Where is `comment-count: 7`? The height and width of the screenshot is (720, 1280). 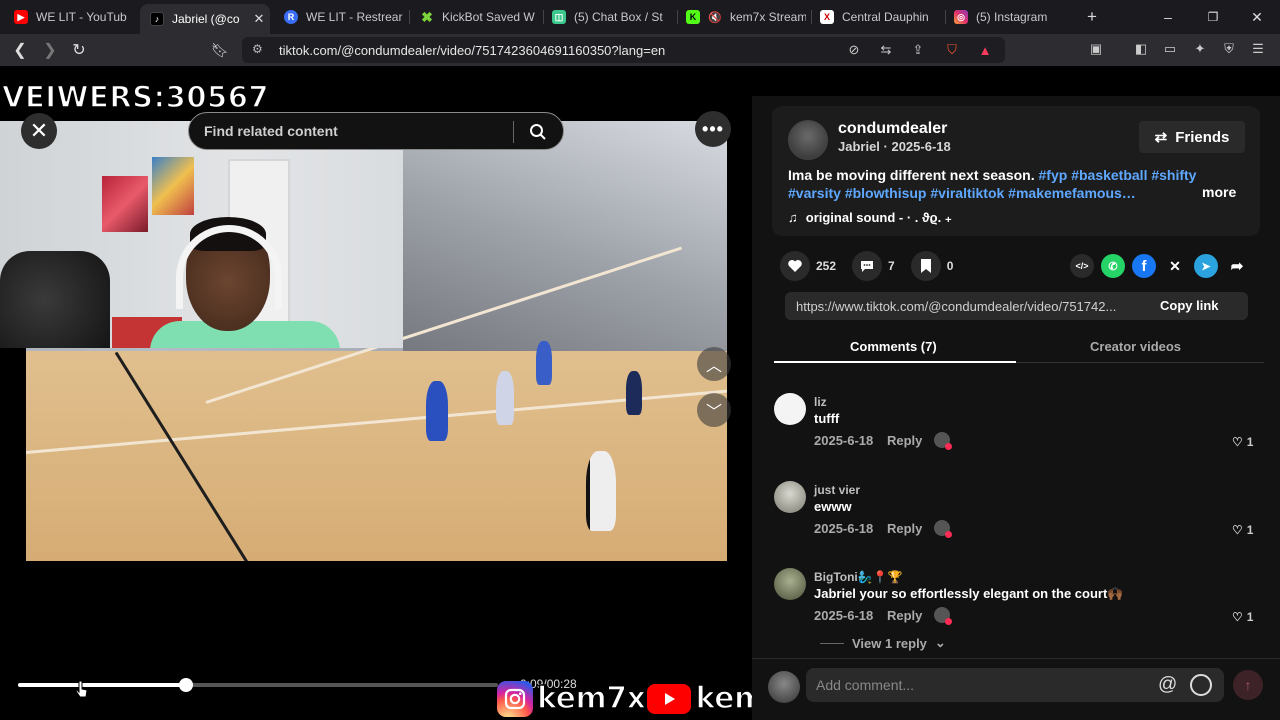
comment-count: 7 is located at coordinates (891, 266).